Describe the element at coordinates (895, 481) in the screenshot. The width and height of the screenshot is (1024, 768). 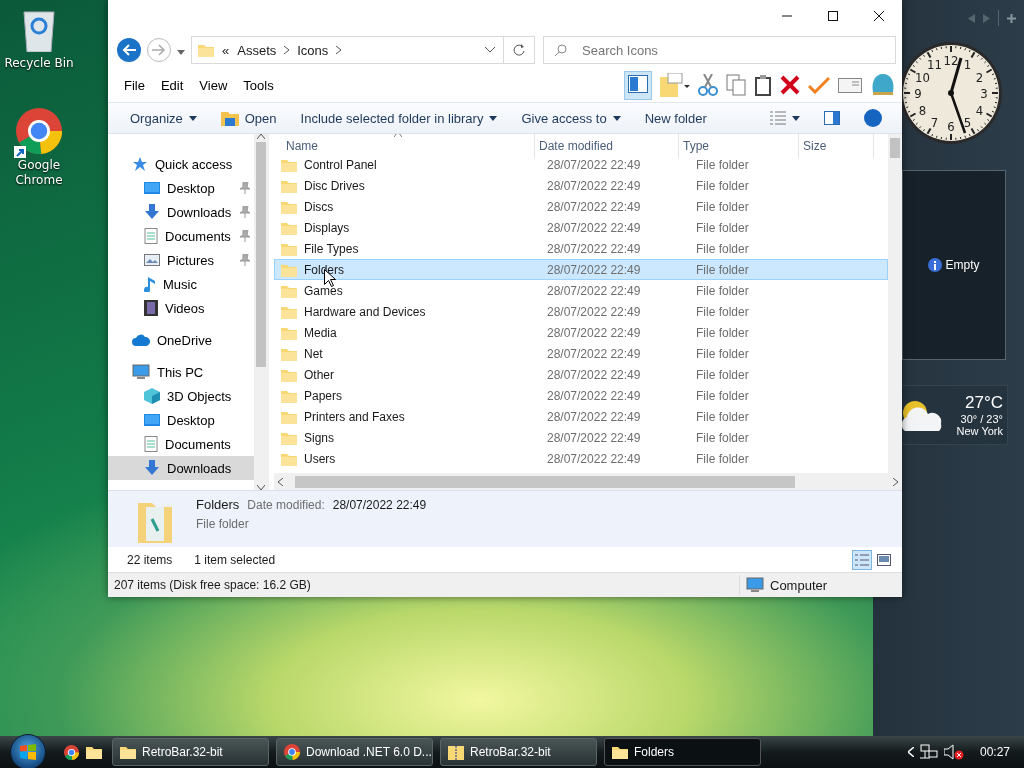
I see `scroll-right-icon` at that location.